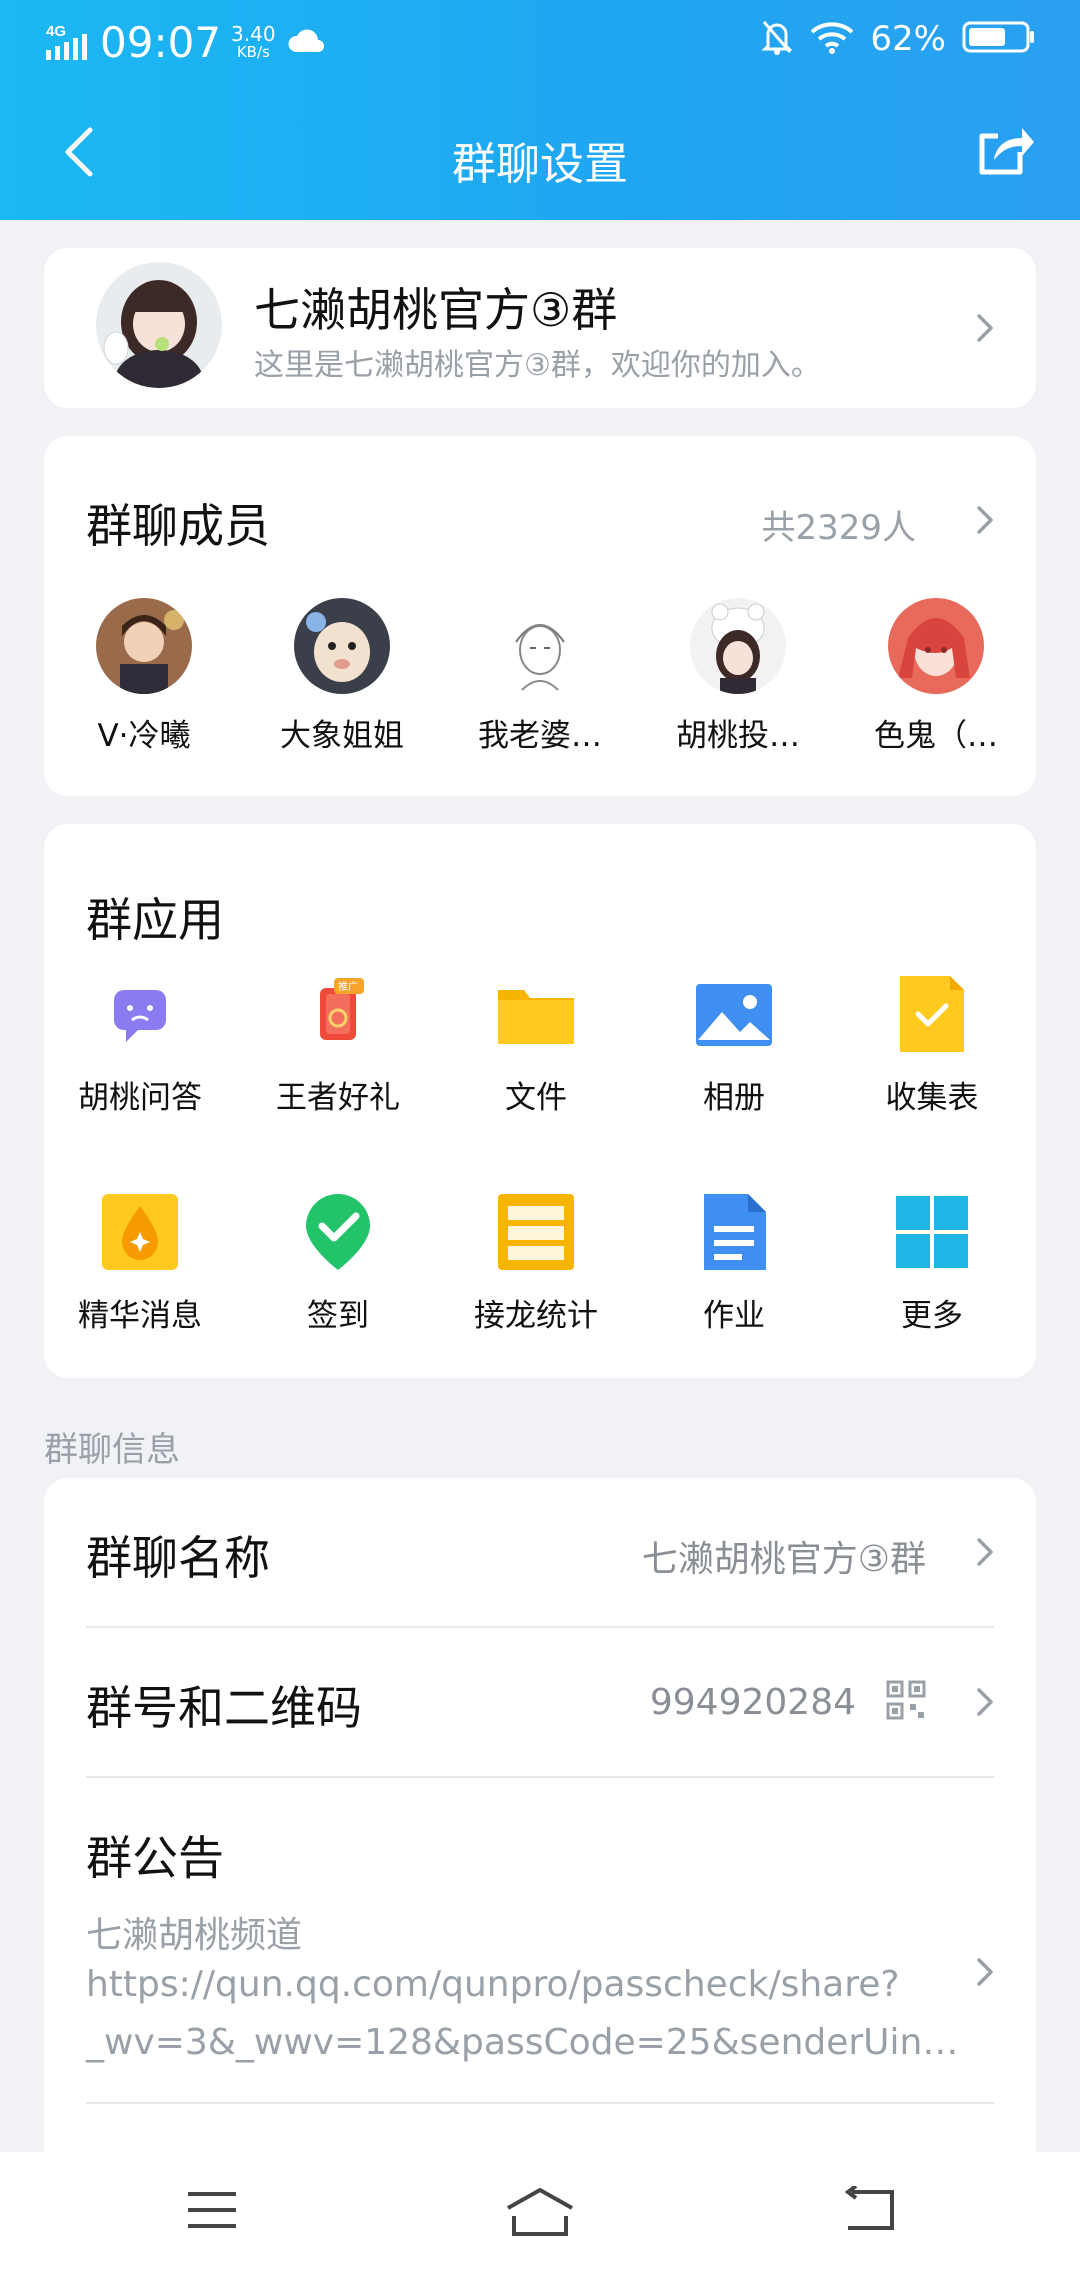  I want to click on page-title: 群聊设置, so click(540, 164).